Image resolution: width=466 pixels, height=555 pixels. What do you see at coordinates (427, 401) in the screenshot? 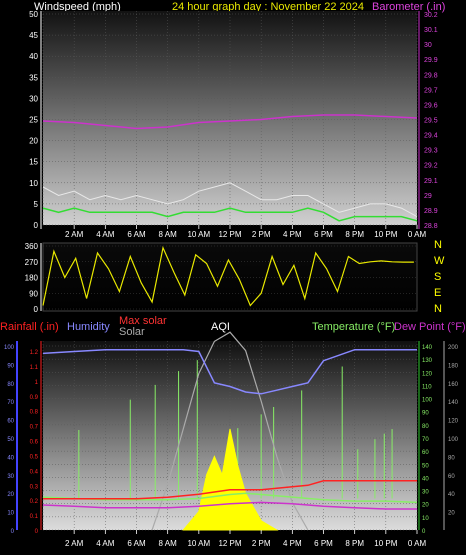
I see `temperature-tick-label: 100` at bounding box center [427, 401].